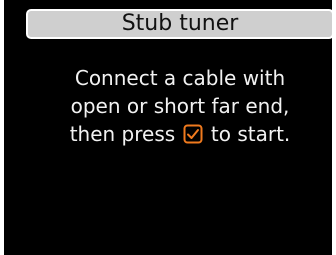 Image resolution: width=336 pixels, height=255 pixels. I want to click on instruction-text-after-icon: to start., so click(250, 134).